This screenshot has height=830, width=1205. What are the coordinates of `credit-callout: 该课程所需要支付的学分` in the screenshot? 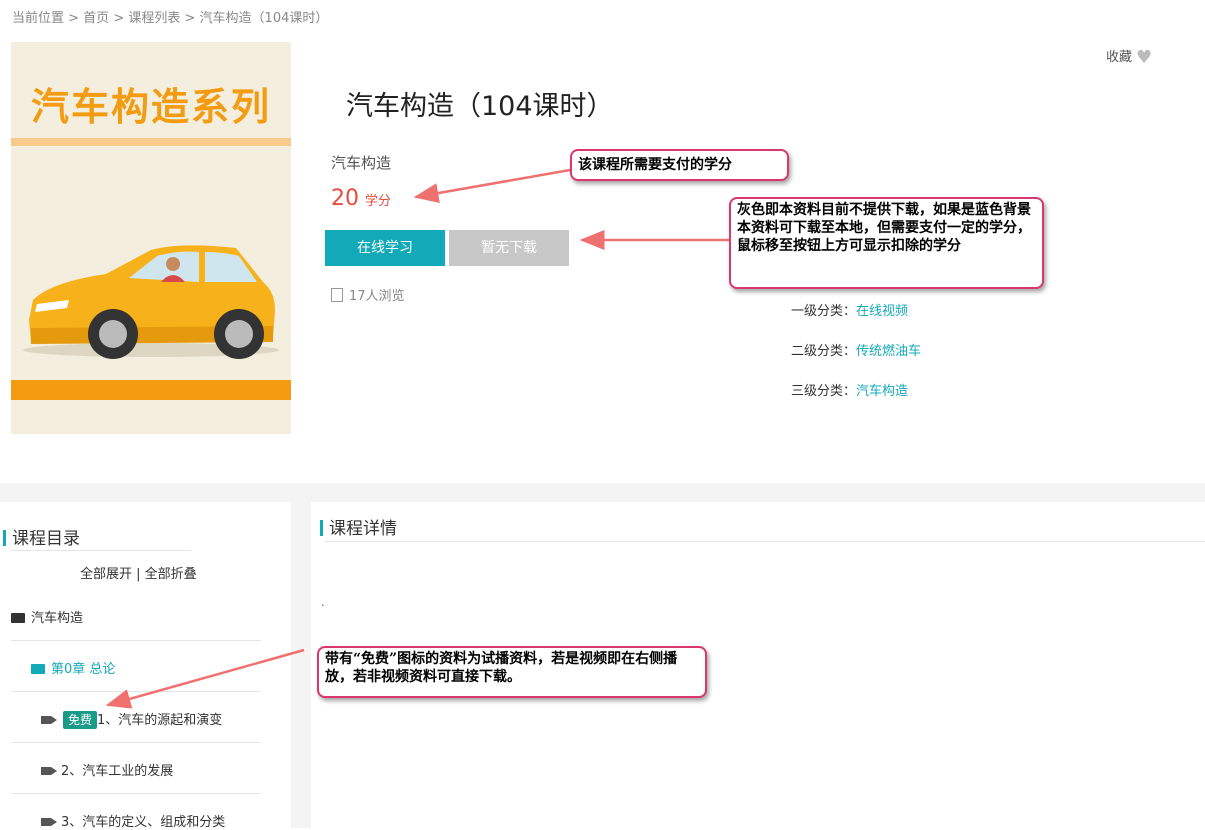 It's located at (679, 165).